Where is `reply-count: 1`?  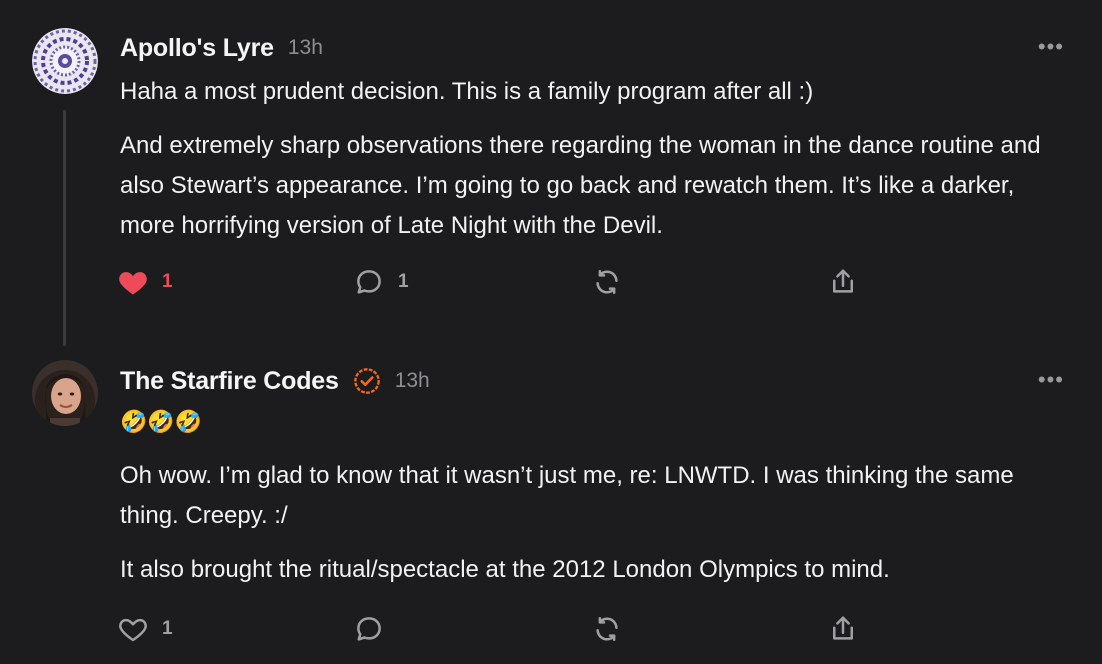
reply-count: 1 is located at coordinates (403, 281).